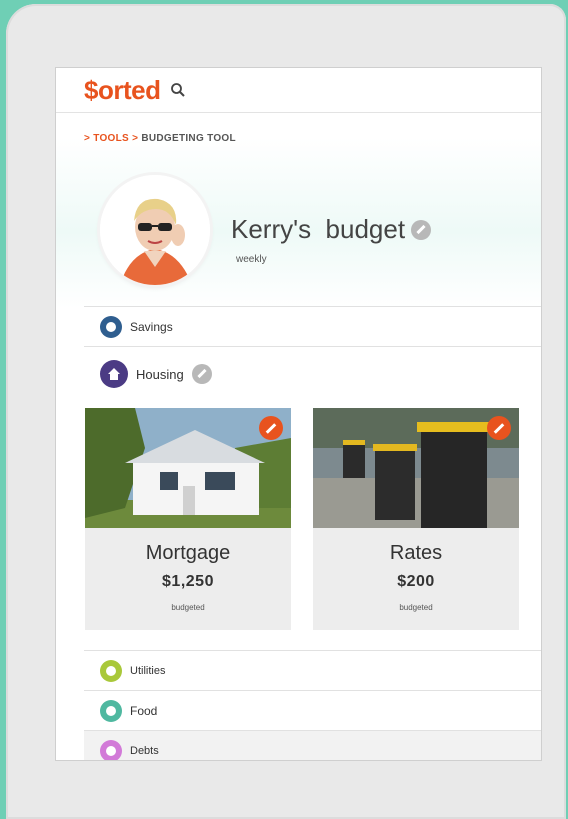 This screenshot has width=568, height=819. What do you see at coordinates (188, 581) in the screenshot?
I see `card-amount: $1,250` at bounding box center [188, 581].